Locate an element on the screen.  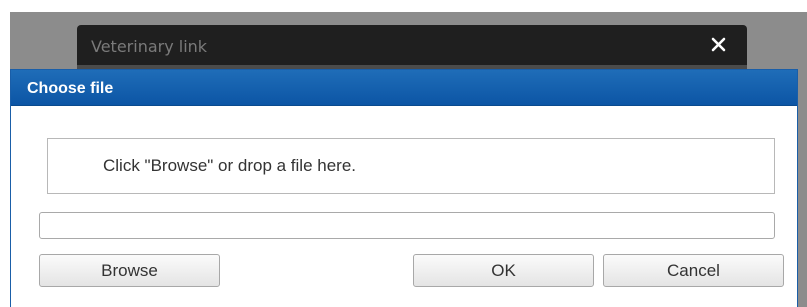
ok-button: OK is located at coordinates (503, 270).